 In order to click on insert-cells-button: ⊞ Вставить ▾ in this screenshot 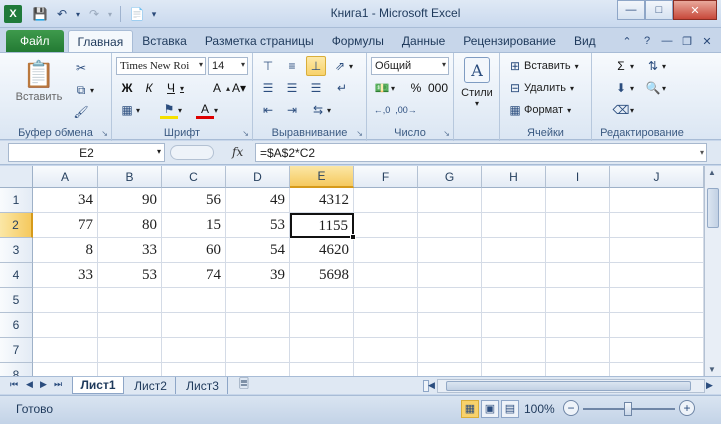, I will do `click(542, 66)`.